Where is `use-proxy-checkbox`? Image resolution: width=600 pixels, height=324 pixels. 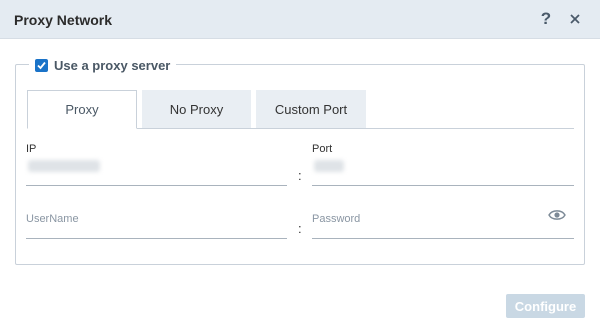
use-proxy-checkbox is located at coordinates (41, 65).